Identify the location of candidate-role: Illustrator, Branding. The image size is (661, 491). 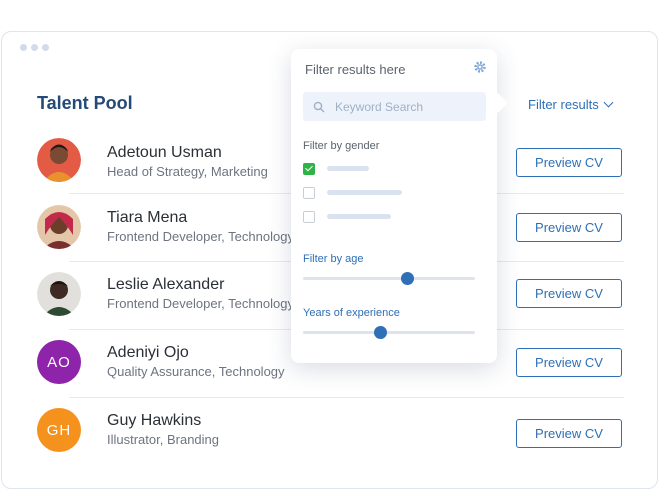
(163, 439).